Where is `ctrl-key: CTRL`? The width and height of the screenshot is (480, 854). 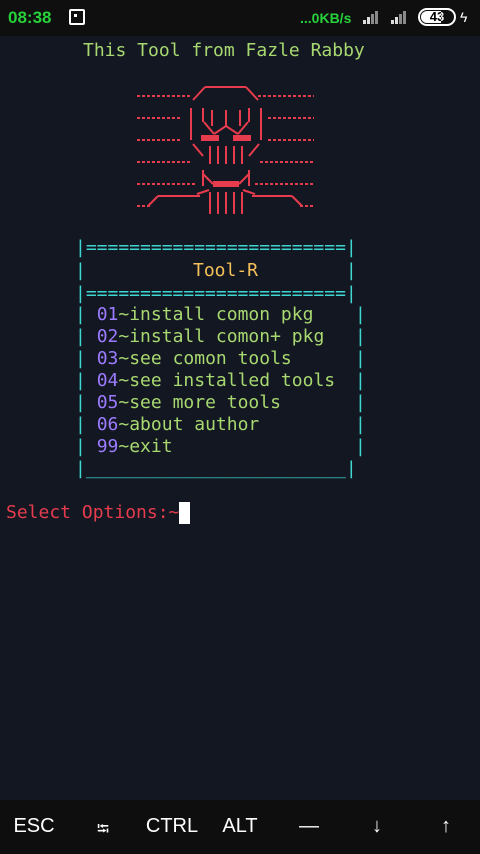 ctrl-key: CTRL is located at coordinates (172, 826).